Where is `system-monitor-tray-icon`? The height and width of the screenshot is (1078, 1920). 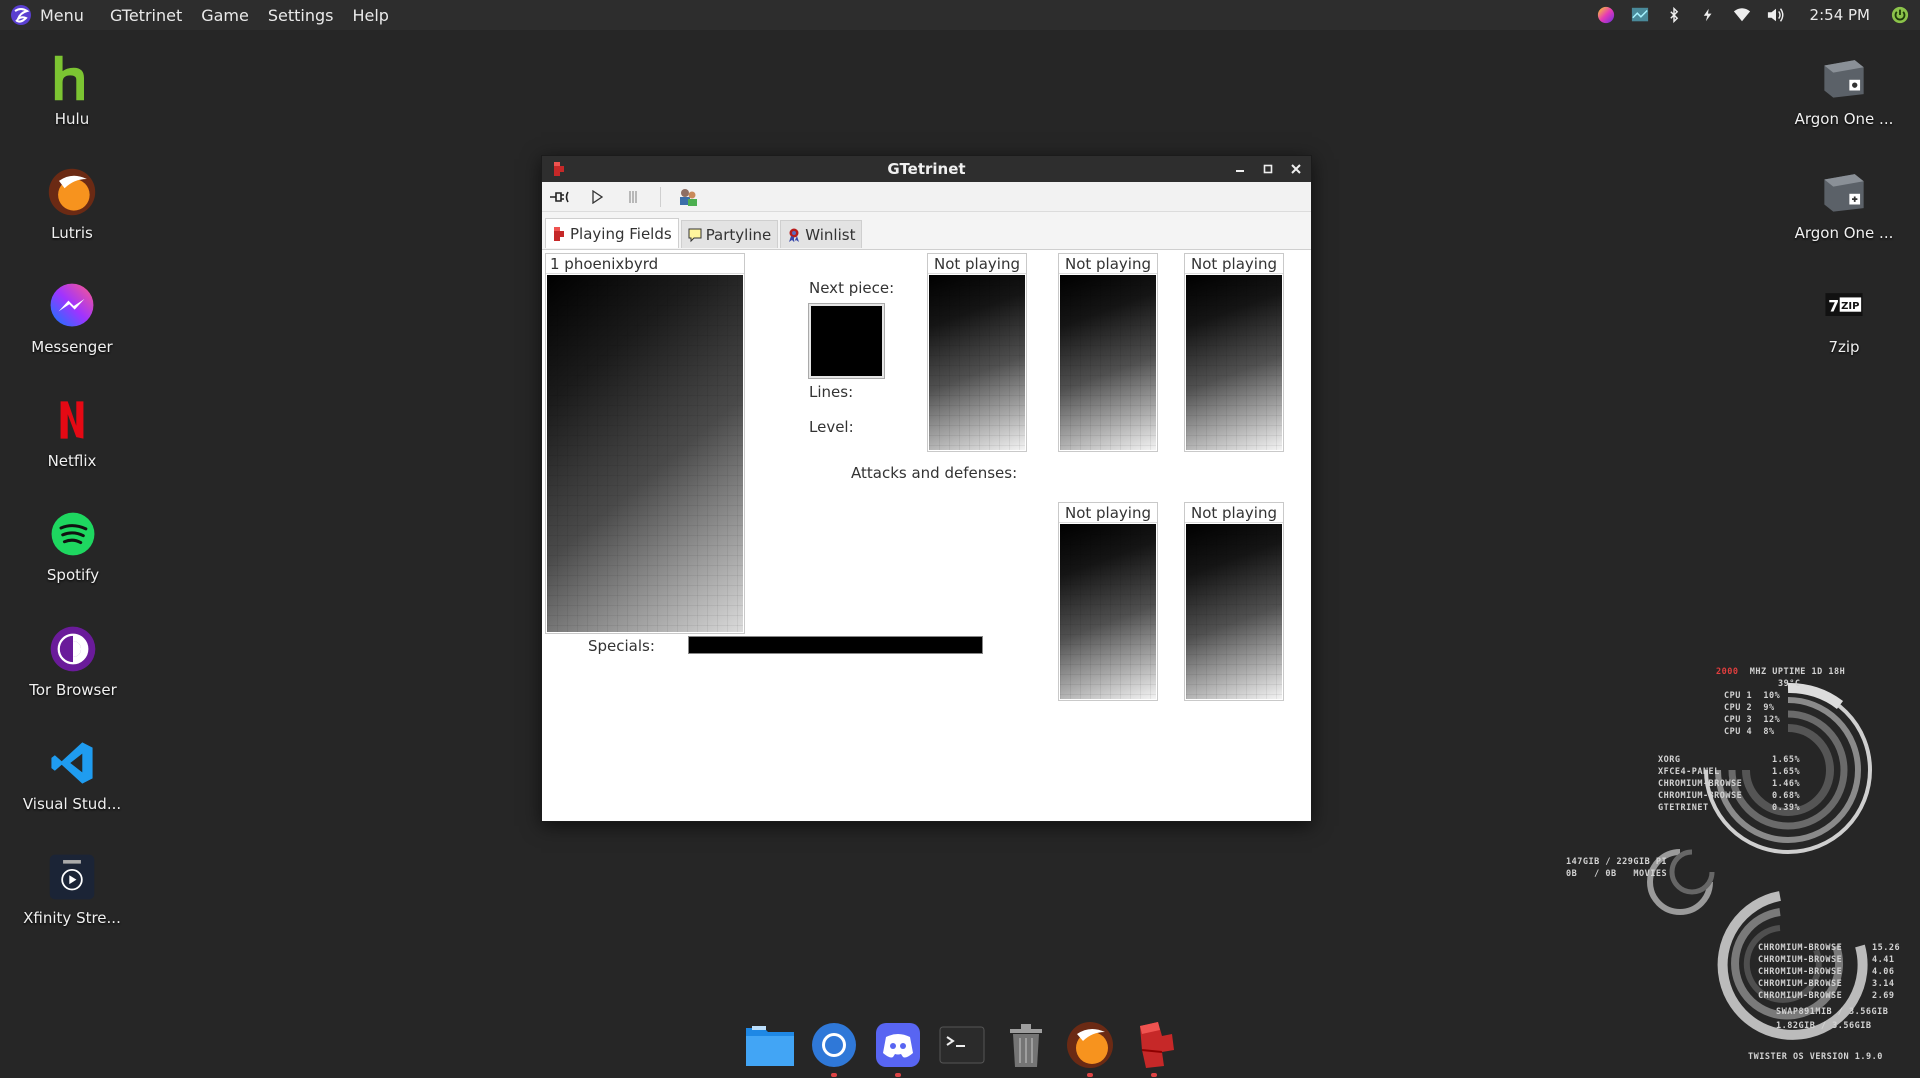 system-monitor-tray-icon is located at coordinates (1640, 15).